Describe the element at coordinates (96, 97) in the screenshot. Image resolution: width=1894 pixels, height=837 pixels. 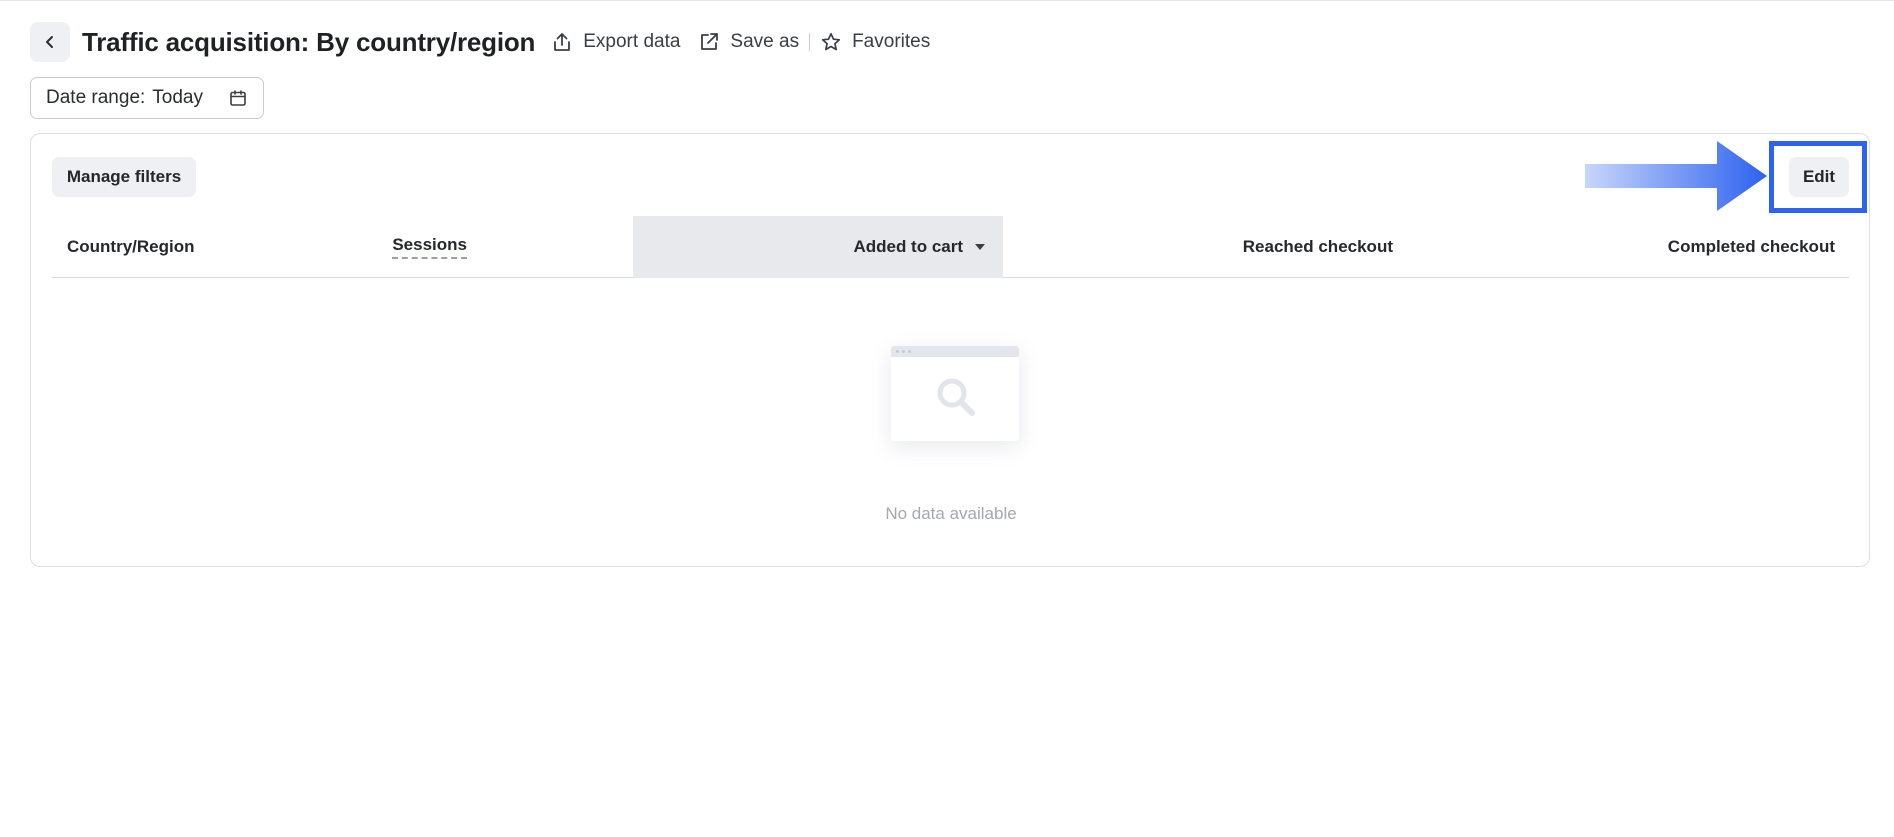
I see `date-range-label: Date range:` at that location.